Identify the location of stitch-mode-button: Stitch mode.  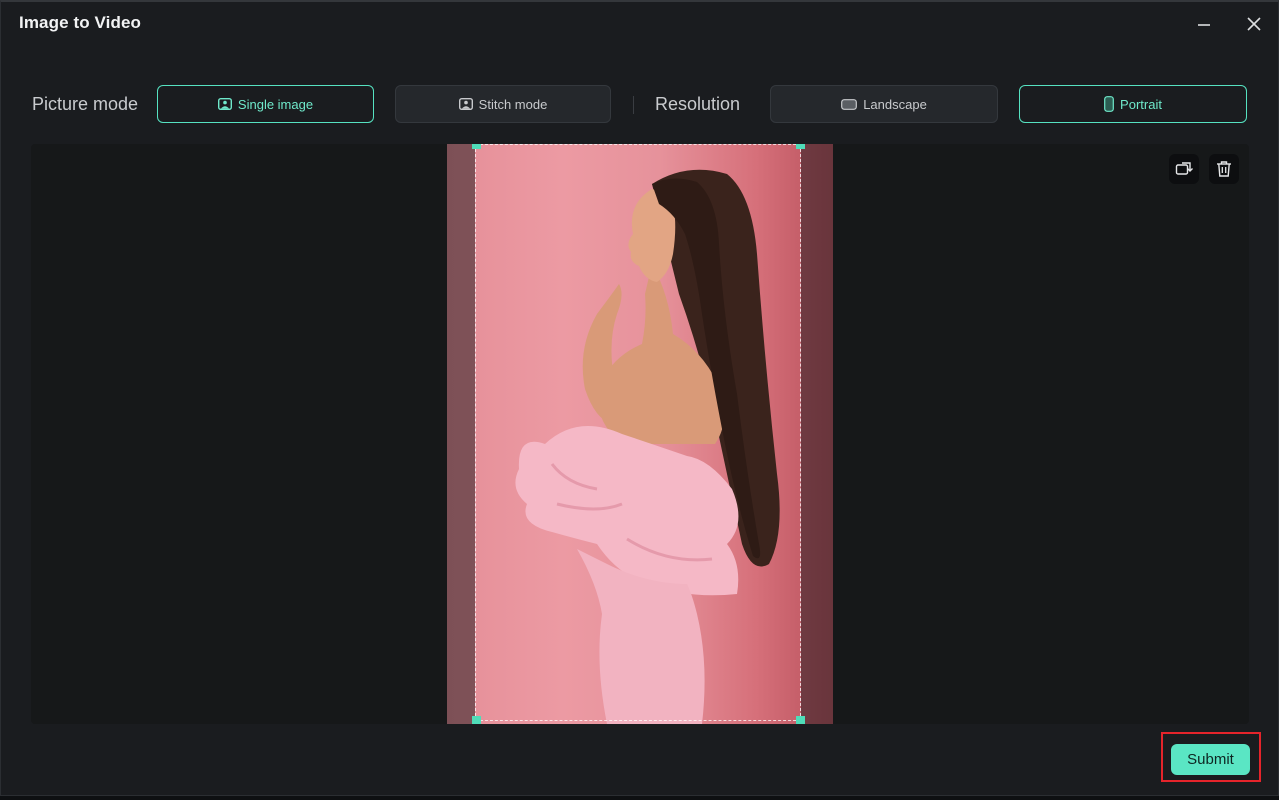
(503, 104).